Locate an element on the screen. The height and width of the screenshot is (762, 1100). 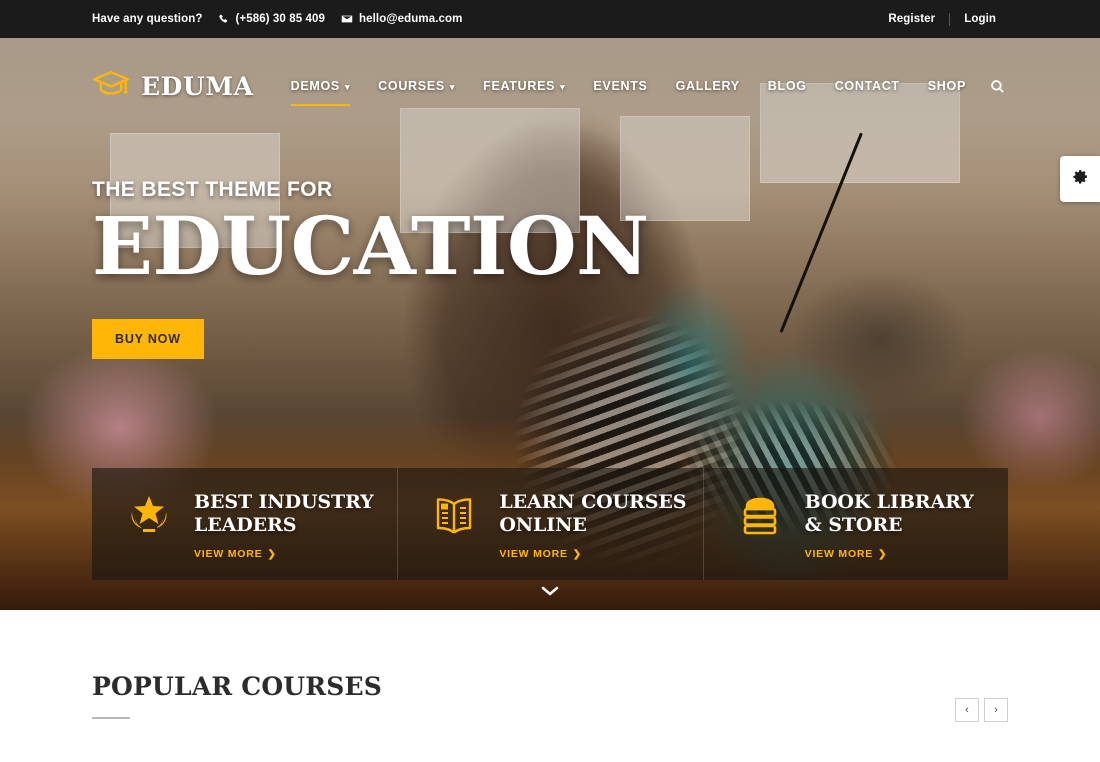
nav-label: COURSES is located at coordinates (411, 86).